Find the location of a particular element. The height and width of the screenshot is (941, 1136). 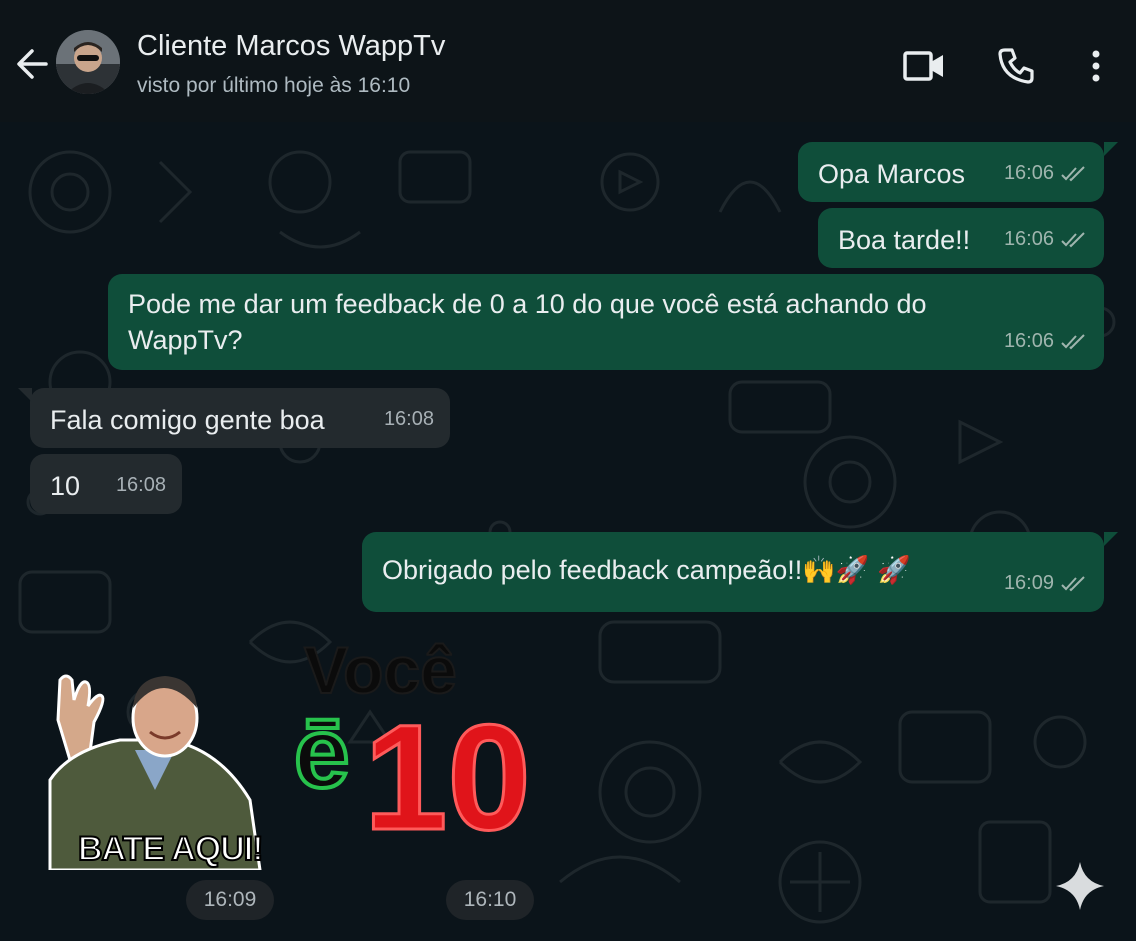

message-text: Opa Marcos is located at coordinates (892, 174).